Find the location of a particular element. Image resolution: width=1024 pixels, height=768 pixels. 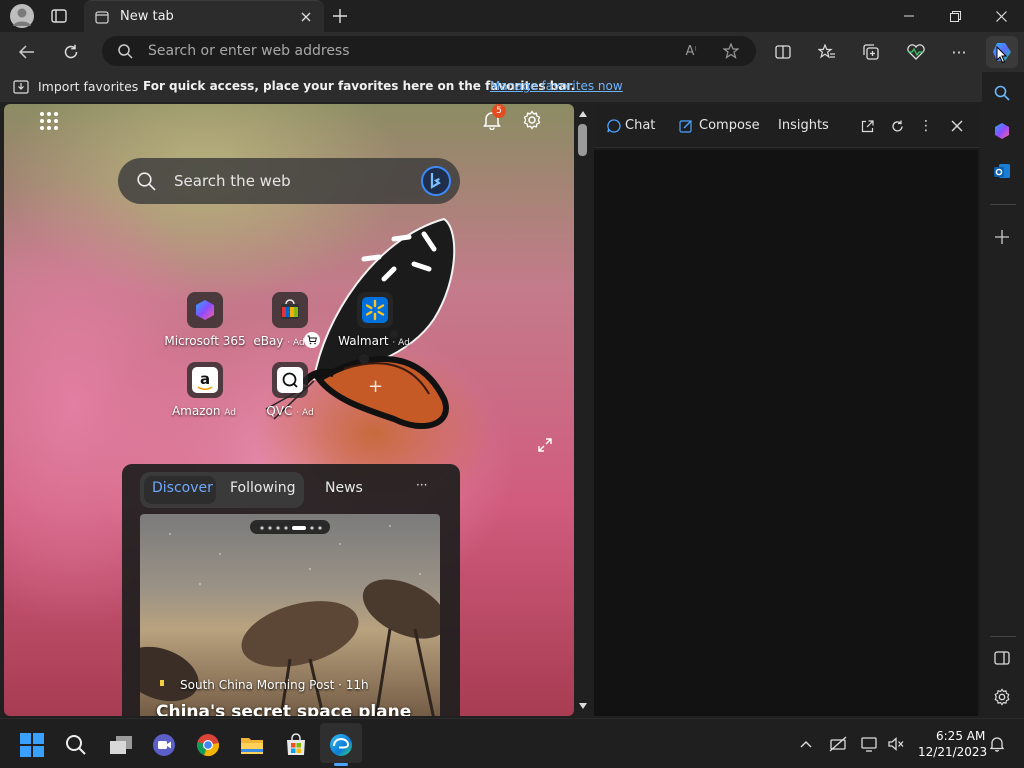

clock-date: 12/21/2023 is located at coordinates (952, 752).